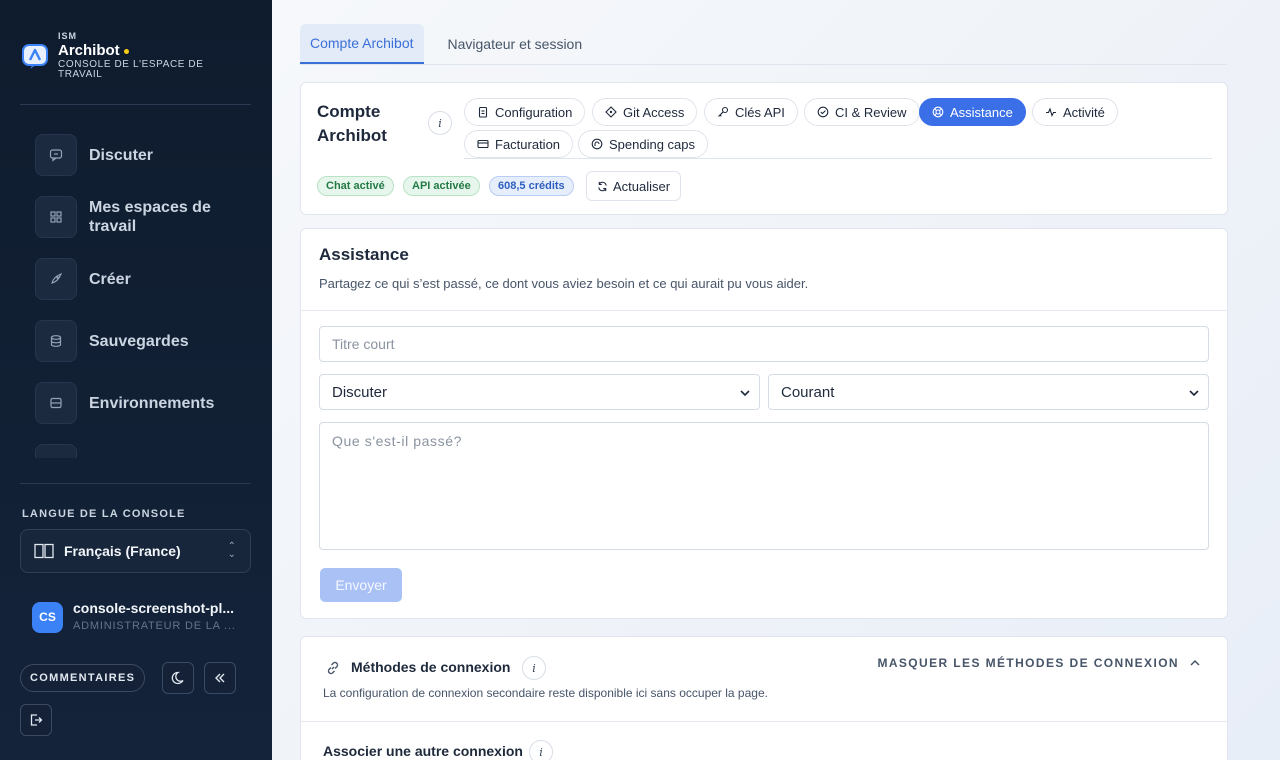 This screenshot has height=760, width=1280. What do you see at coordinates (56, 403) in the screenshot?
I see `server-icon` at bounding box center [56, 403].